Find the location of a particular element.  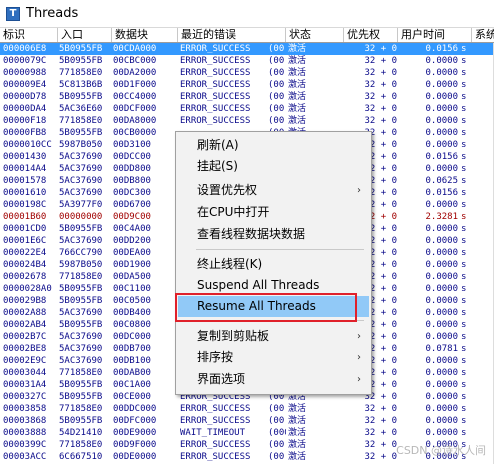

menu-item-label: 在CPU中打开 is located at coordinates (233, 212).